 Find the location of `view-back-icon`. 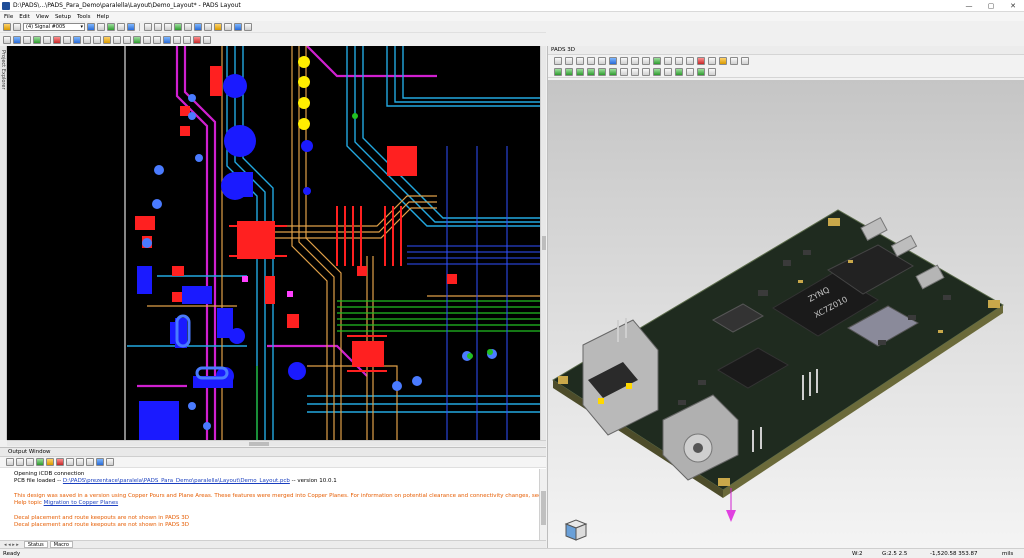

view-back-icon is located at coordinates (591, 72).